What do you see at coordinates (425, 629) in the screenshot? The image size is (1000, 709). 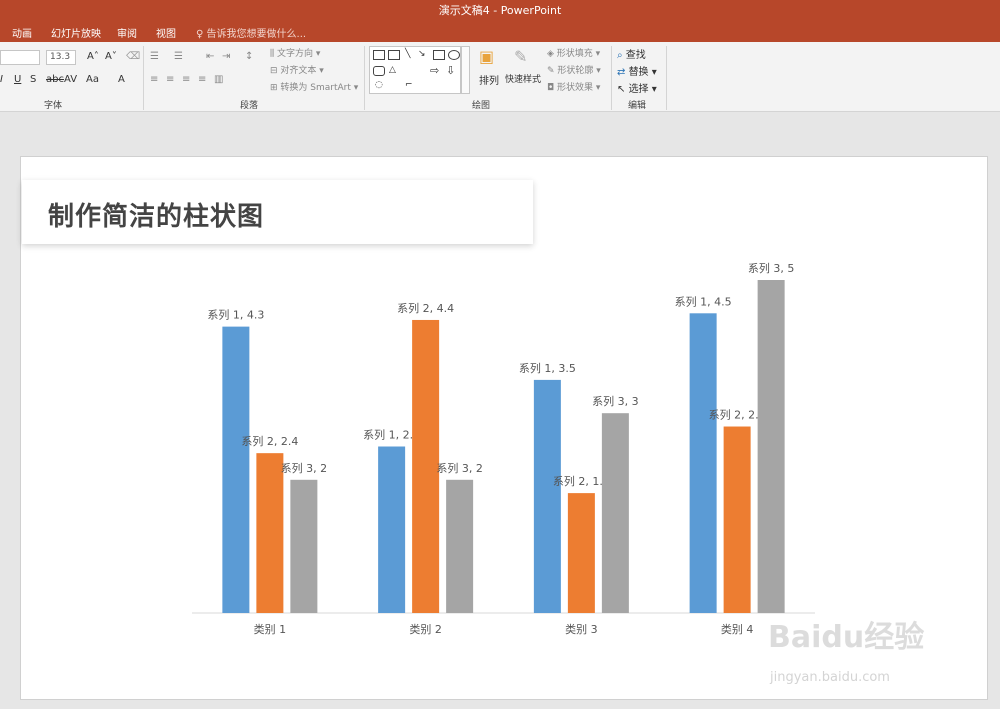 I see `x-tick-label: 类别 2` at bounding box center [425, 629].